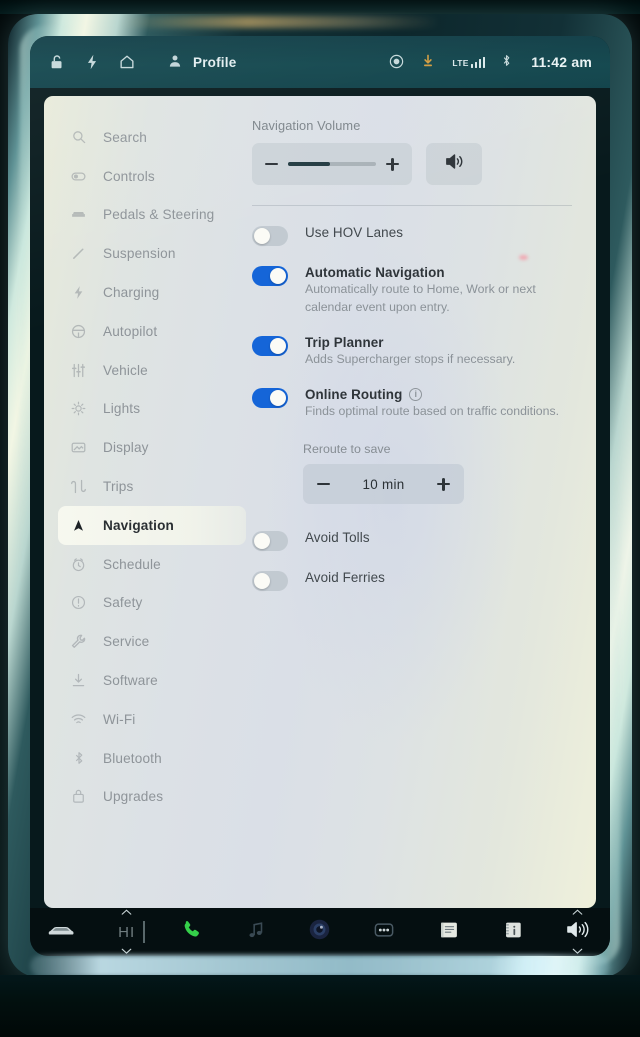  I want to click on sidebar-item-vehicle: Vehicle, so click(152, 370).